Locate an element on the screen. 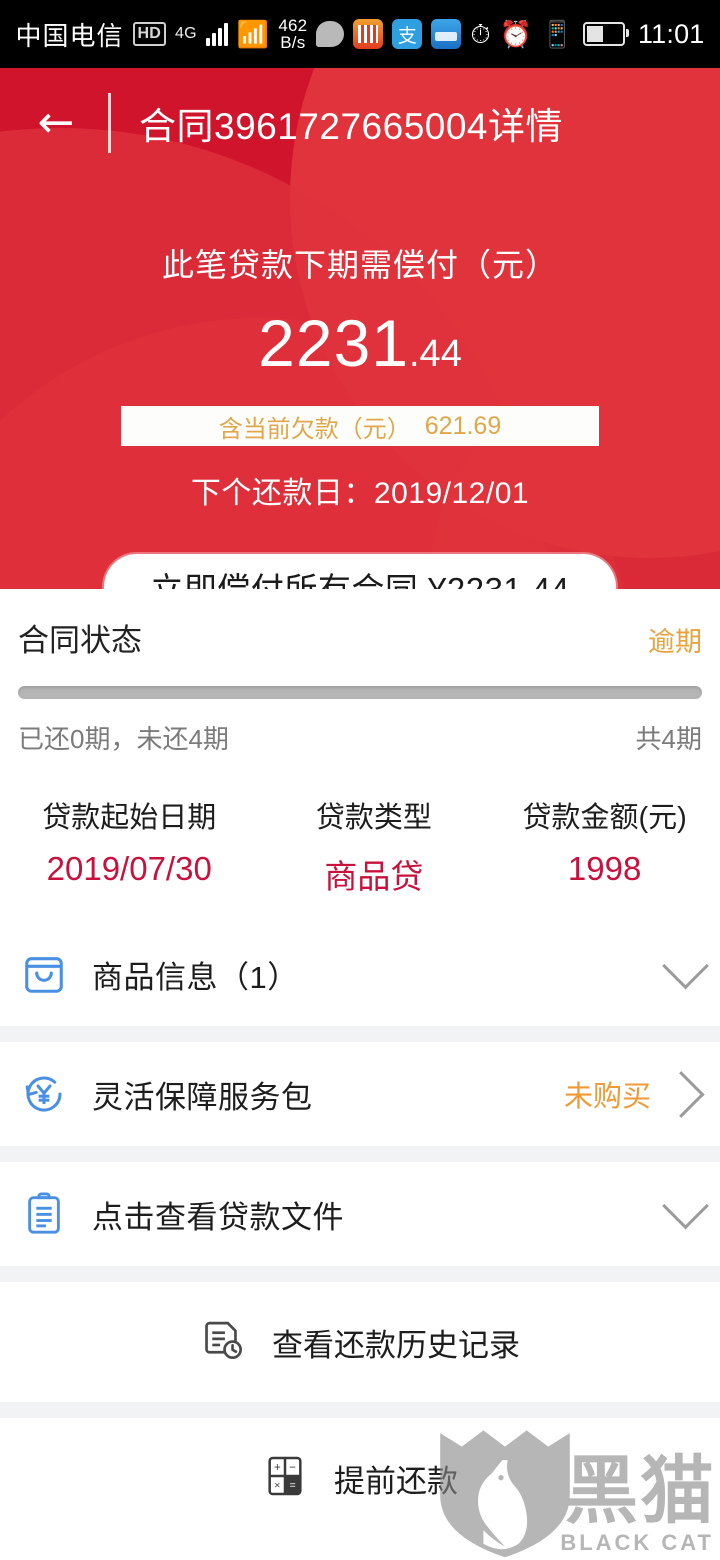 This screenshot has height=1560, width=720. loan-type-label: 贷款类型 is located at coordinates (373, 818).